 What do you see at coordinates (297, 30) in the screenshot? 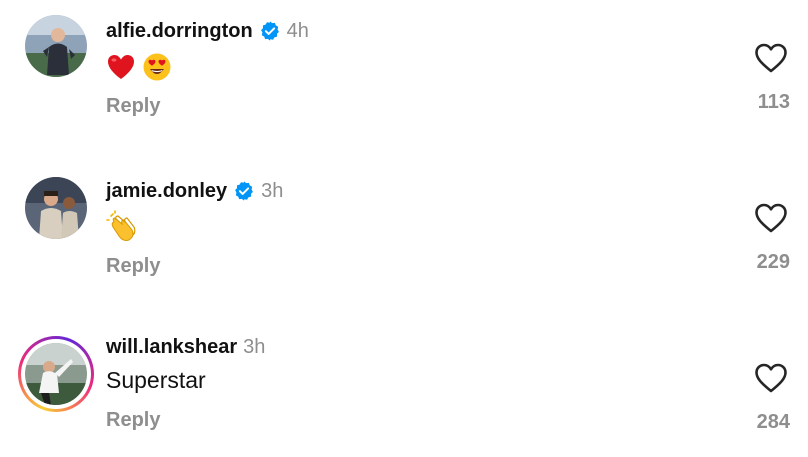
I see `comment-timestamp: 4h` at bounding box center [297, 30].